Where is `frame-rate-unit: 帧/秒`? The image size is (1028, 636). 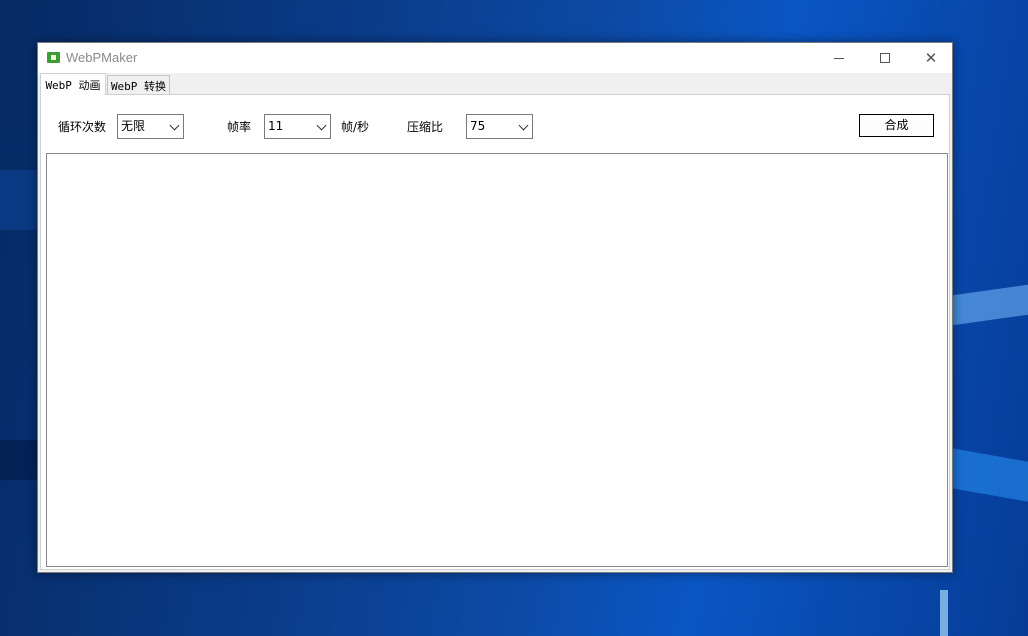
frame-rate-unit: 帧/秒 is located at coordinates (355, 127).